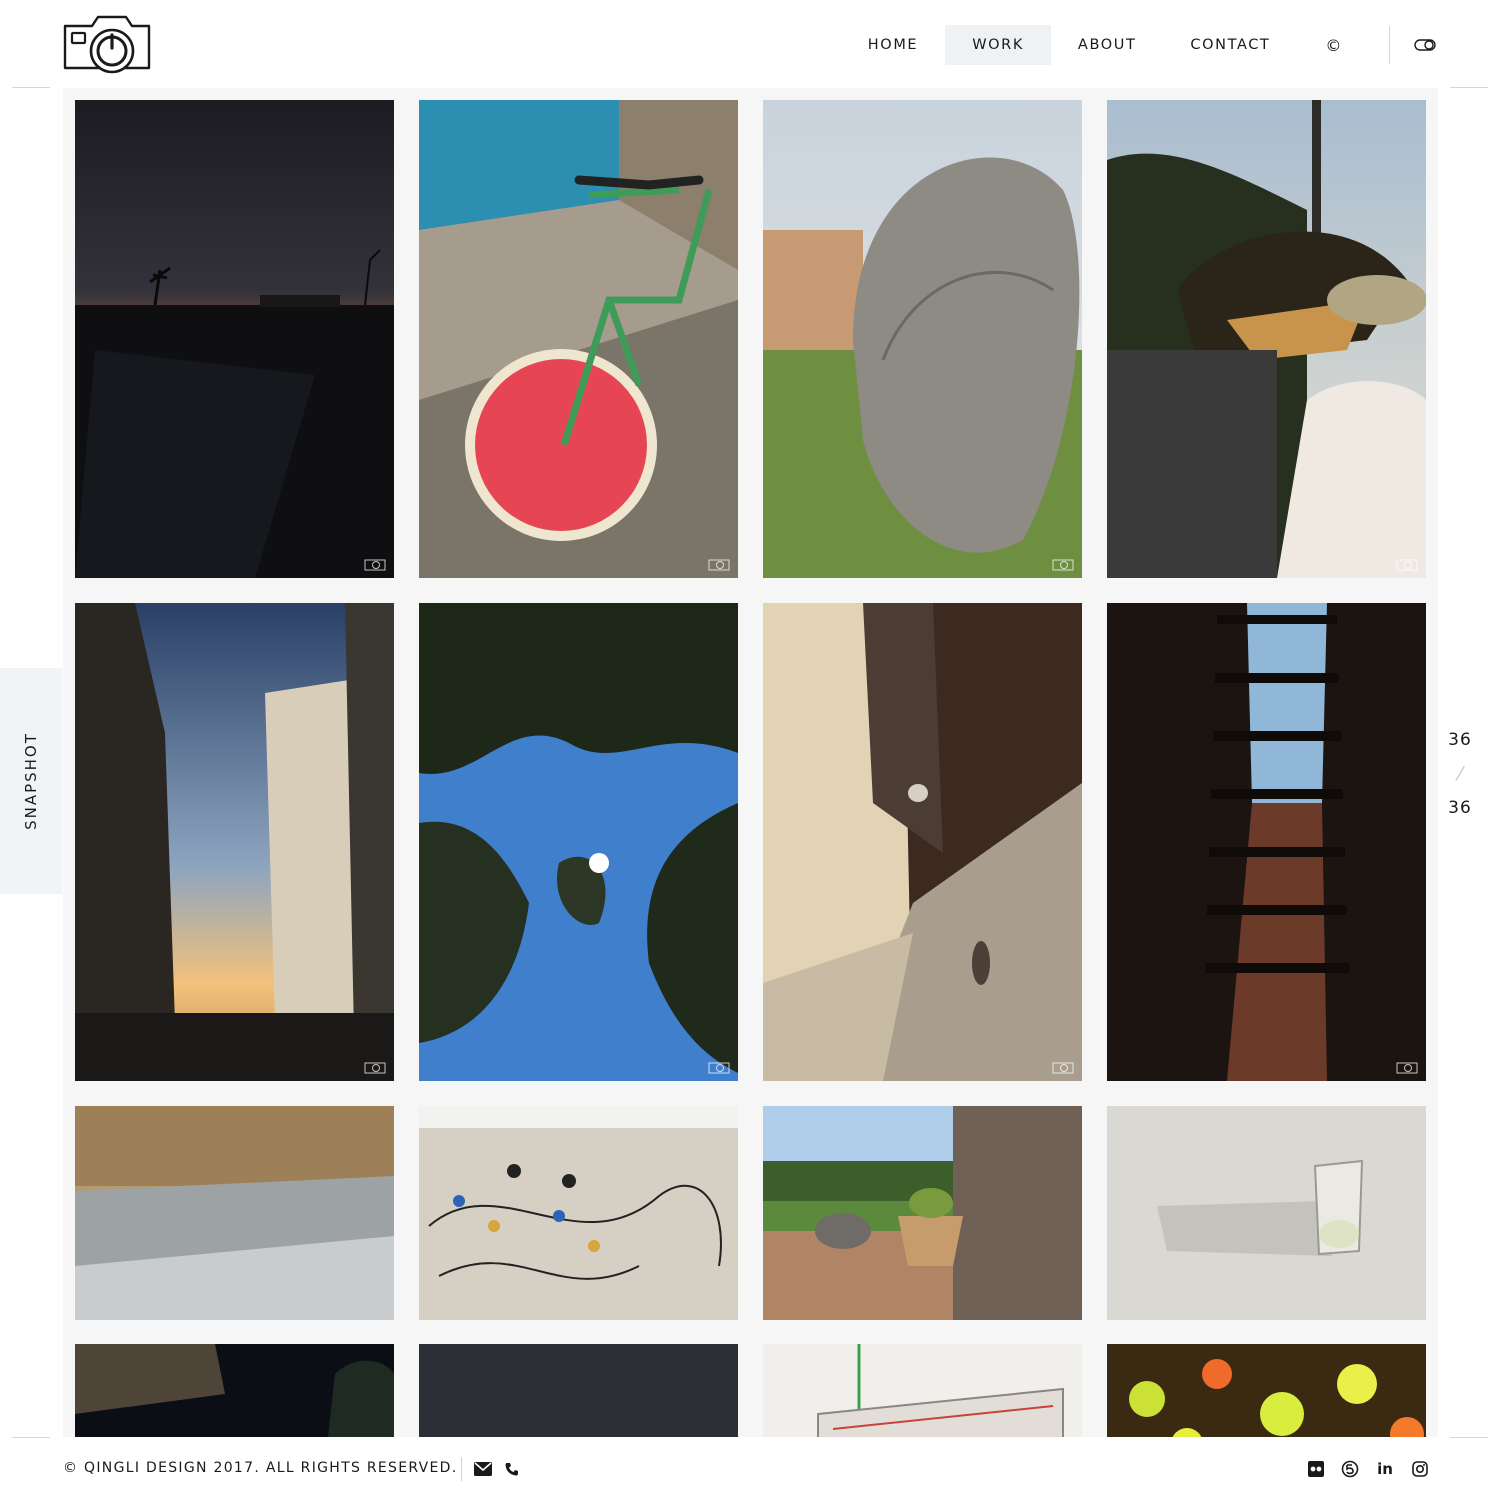 The width and height of the screenshot is (1500, 1500). I want to click on photo-tile-graffiti-wall, so click(578, 1213).